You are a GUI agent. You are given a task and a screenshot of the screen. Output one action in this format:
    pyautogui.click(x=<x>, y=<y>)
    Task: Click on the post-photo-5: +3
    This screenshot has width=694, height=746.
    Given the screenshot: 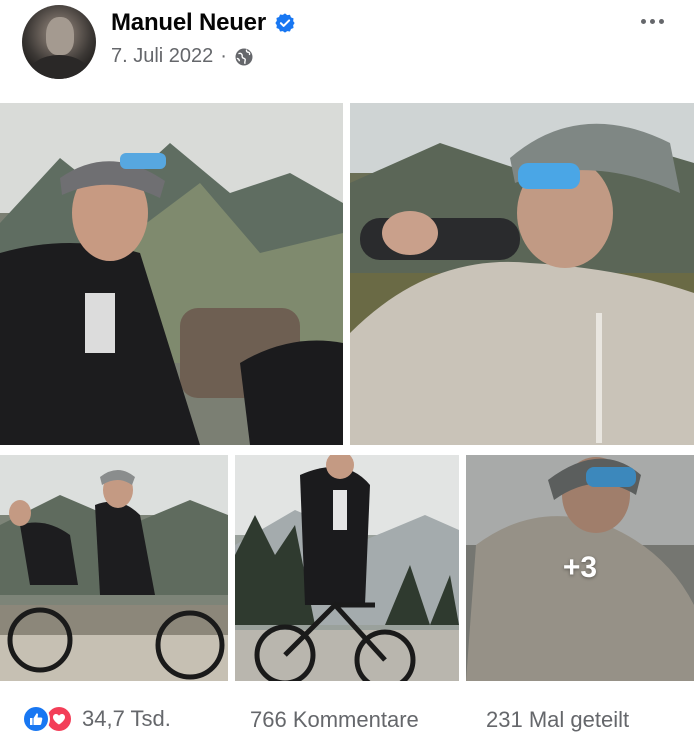 What is the action you would take?
    pyautogui.click(x=580, y=568)
    